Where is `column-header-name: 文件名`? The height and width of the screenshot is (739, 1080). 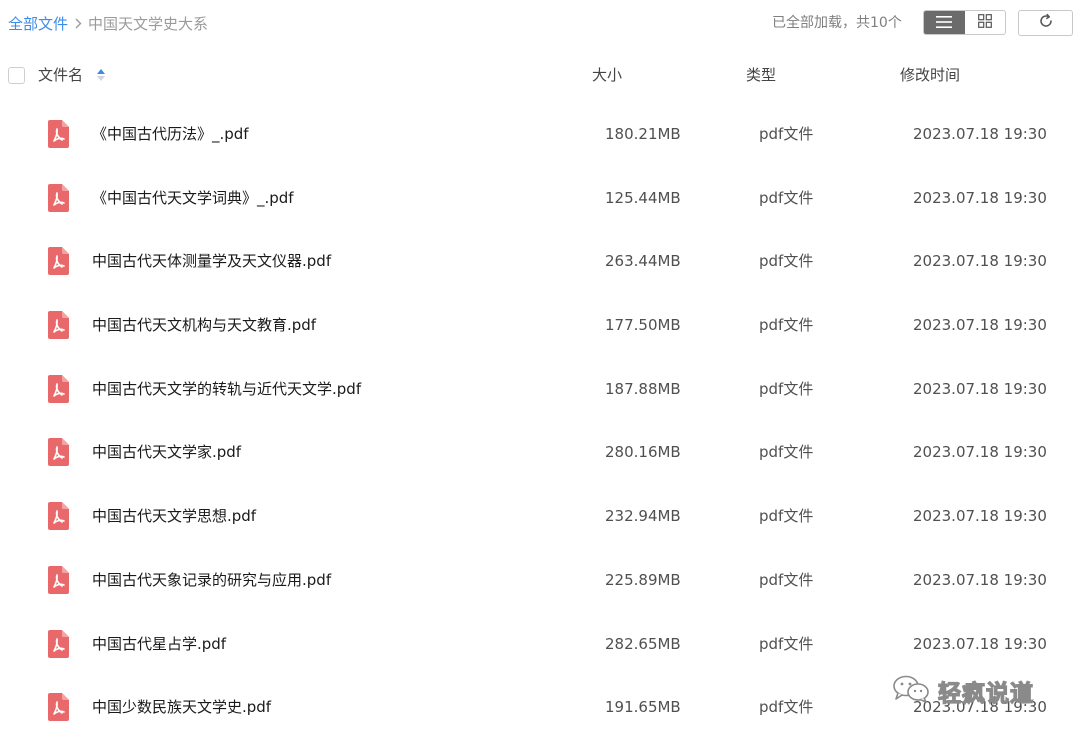 column-header-name: 文件名 is located at coordinates (60, 75).